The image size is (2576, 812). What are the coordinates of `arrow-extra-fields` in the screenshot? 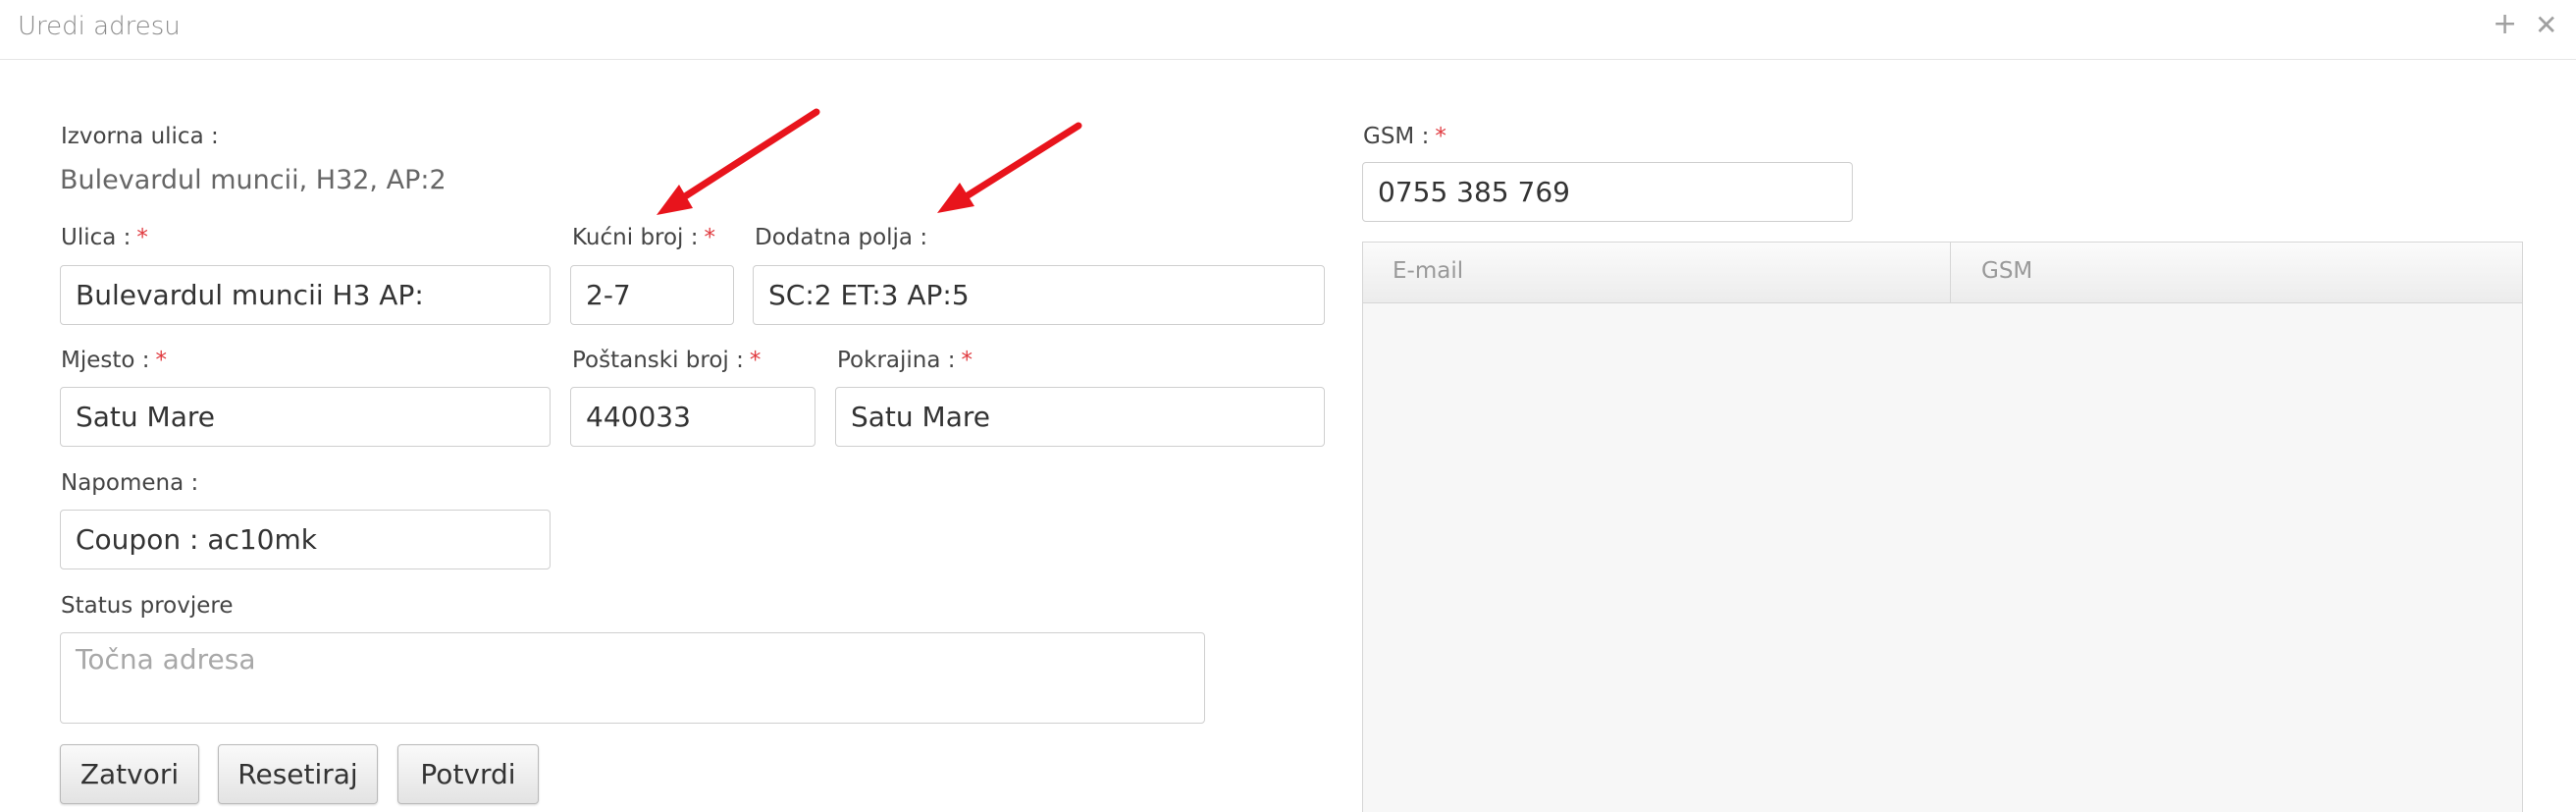 It's located at (1009, 167).